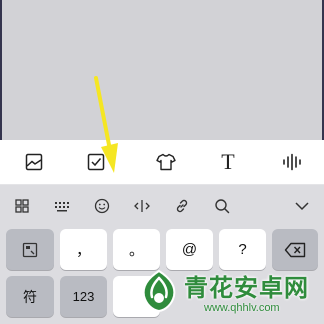 The width and height of the screenshot is (324, 324). What do you see at coordinates (242, 308) in the screenshot?
I see `watermark-url: www.qhhlv.com` at bounding box center [242, 308].